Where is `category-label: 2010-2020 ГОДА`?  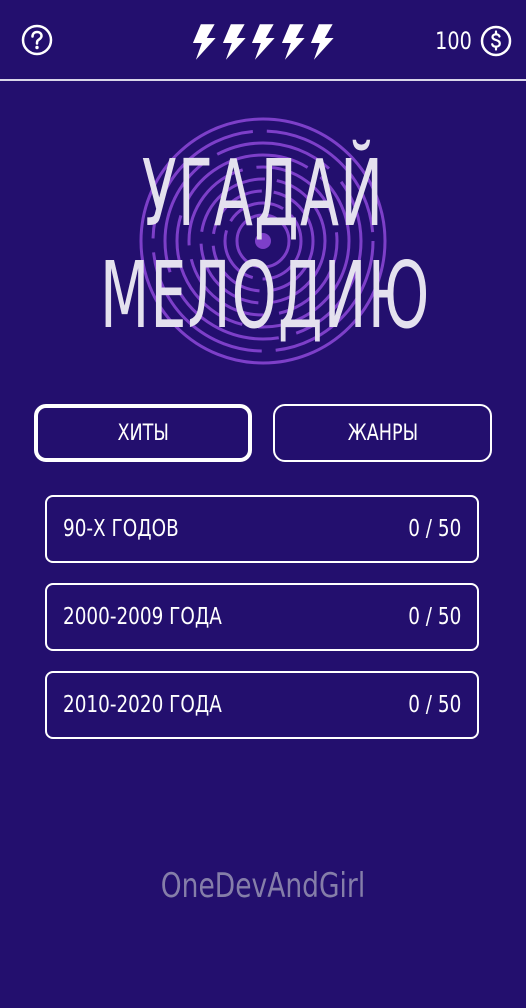 category-label: 2010-2020 ГОДА is located at coordinates (142, 705).